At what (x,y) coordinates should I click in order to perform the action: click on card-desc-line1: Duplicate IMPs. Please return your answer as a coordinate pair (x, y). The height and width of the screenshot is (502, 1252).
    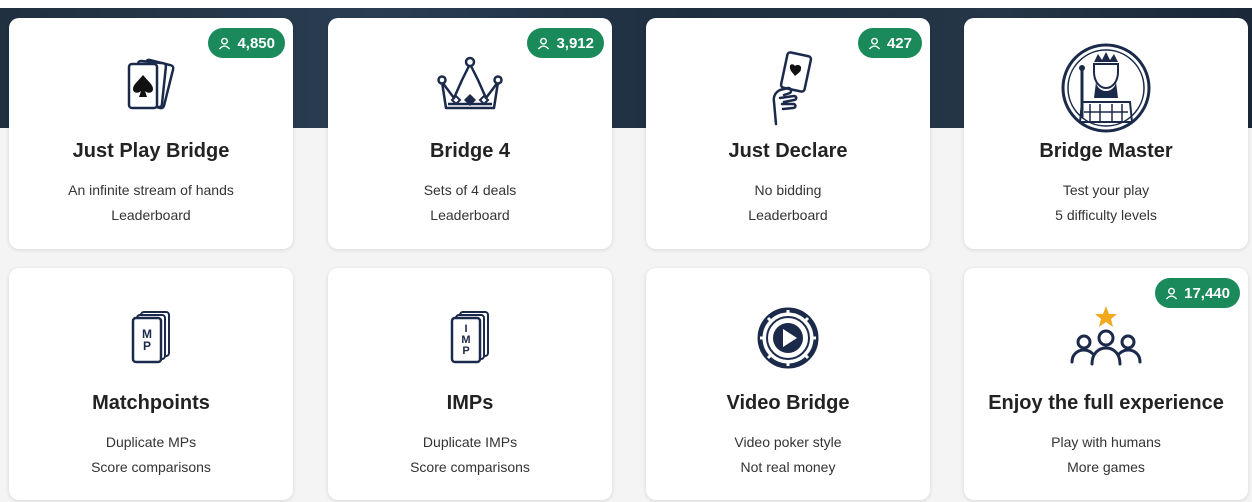
    Looking at the image, I should click on (470, 442).